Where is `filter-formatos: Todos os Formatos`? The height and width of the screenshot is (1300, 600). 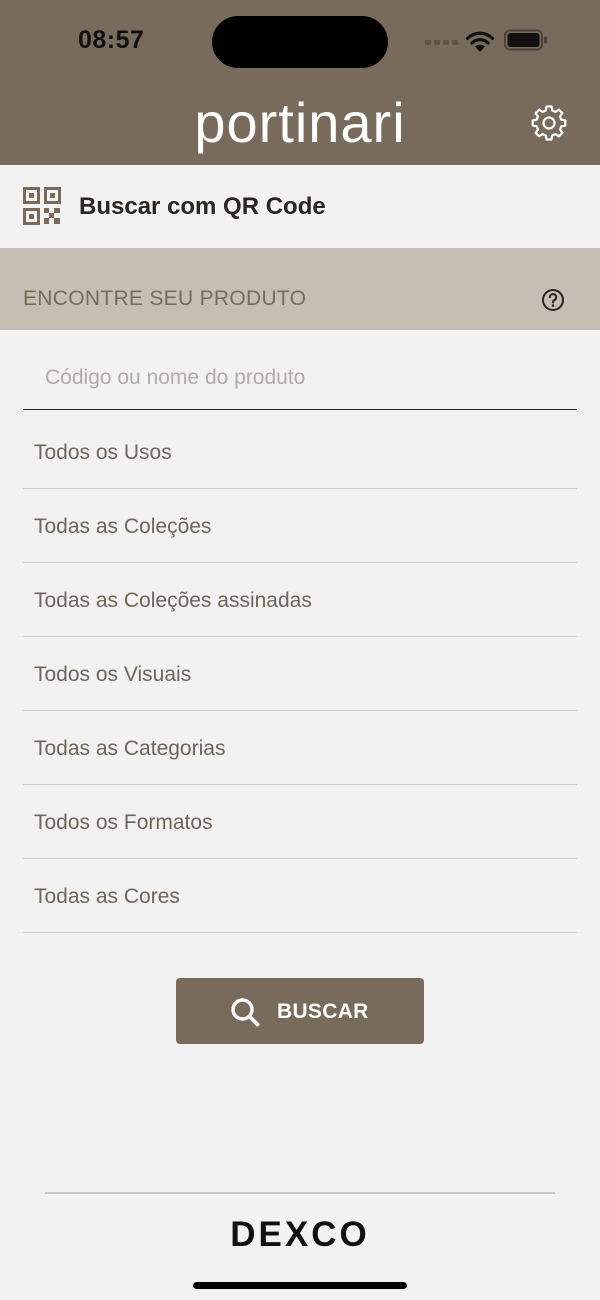 filter-formatos: Todos os Formatos is located at coordinates (300, 822).